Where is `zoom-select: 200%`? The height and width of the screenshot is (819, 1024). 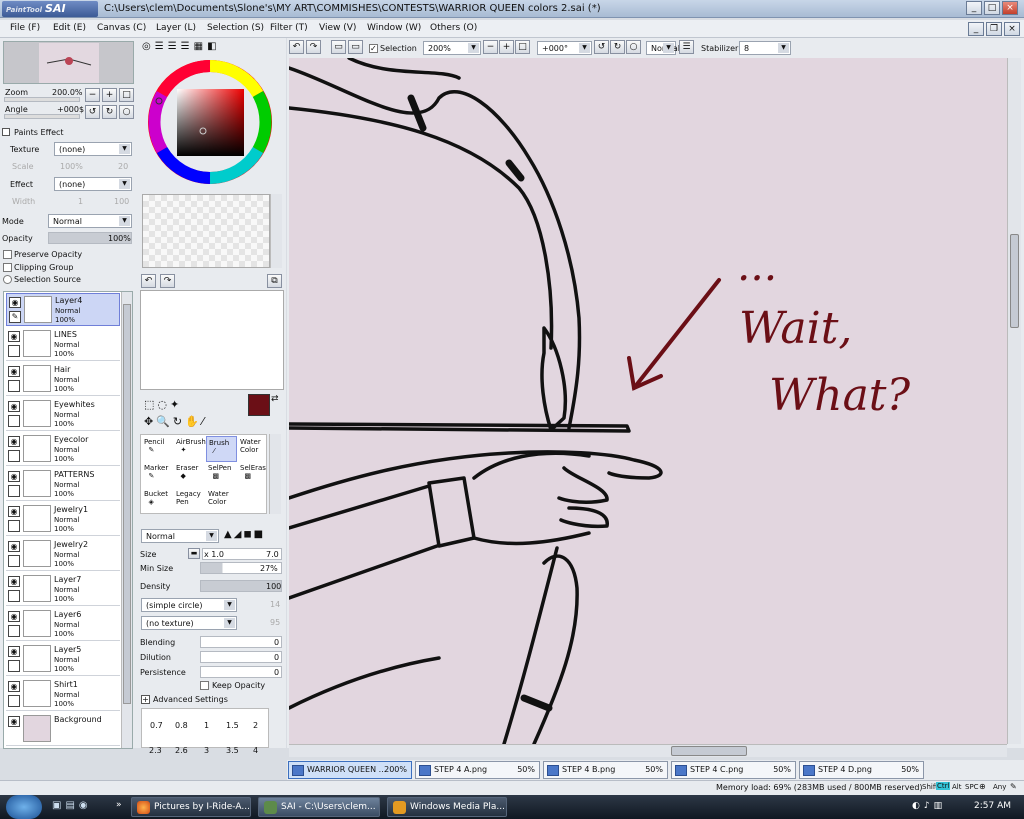 zoom-select: 200% is located at coordinates (452, 48).